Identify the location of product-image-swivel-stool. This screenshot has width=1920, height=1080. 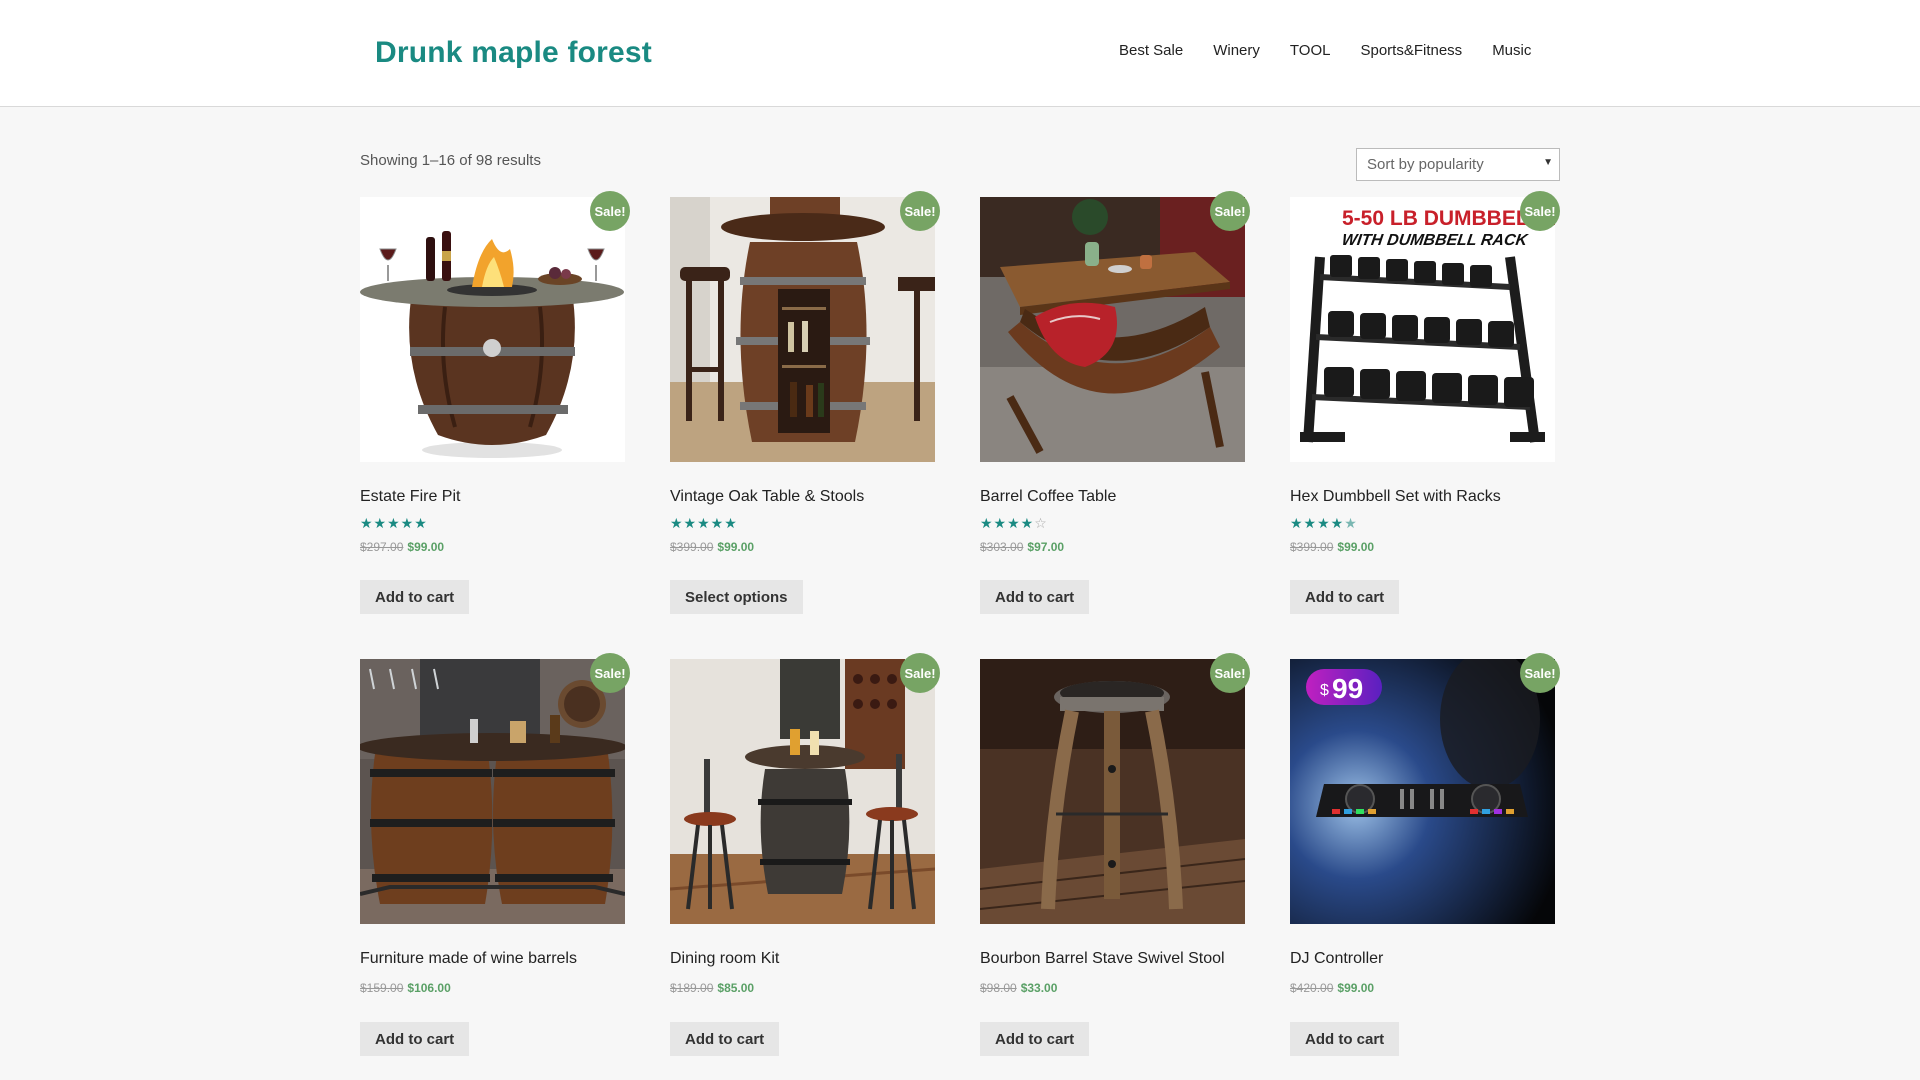
(1112, 791).